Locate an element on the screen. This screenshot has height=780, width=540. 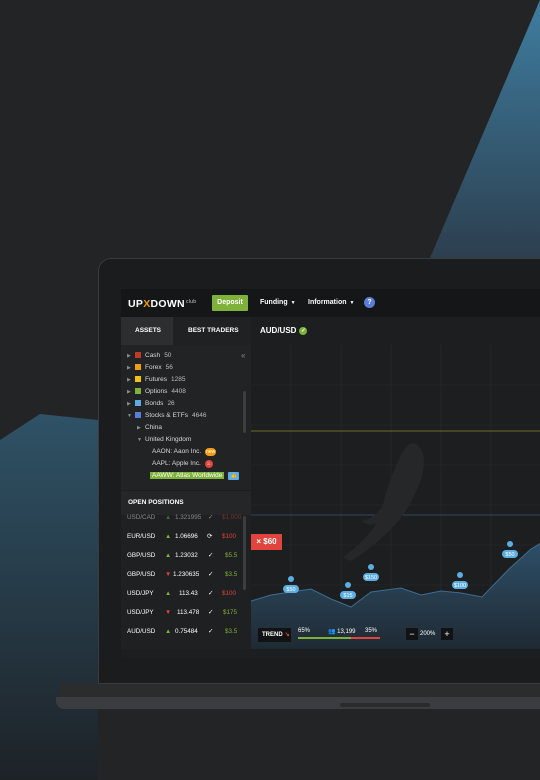
trend-sell-percent: 35% is located at coordinates (371, 631).